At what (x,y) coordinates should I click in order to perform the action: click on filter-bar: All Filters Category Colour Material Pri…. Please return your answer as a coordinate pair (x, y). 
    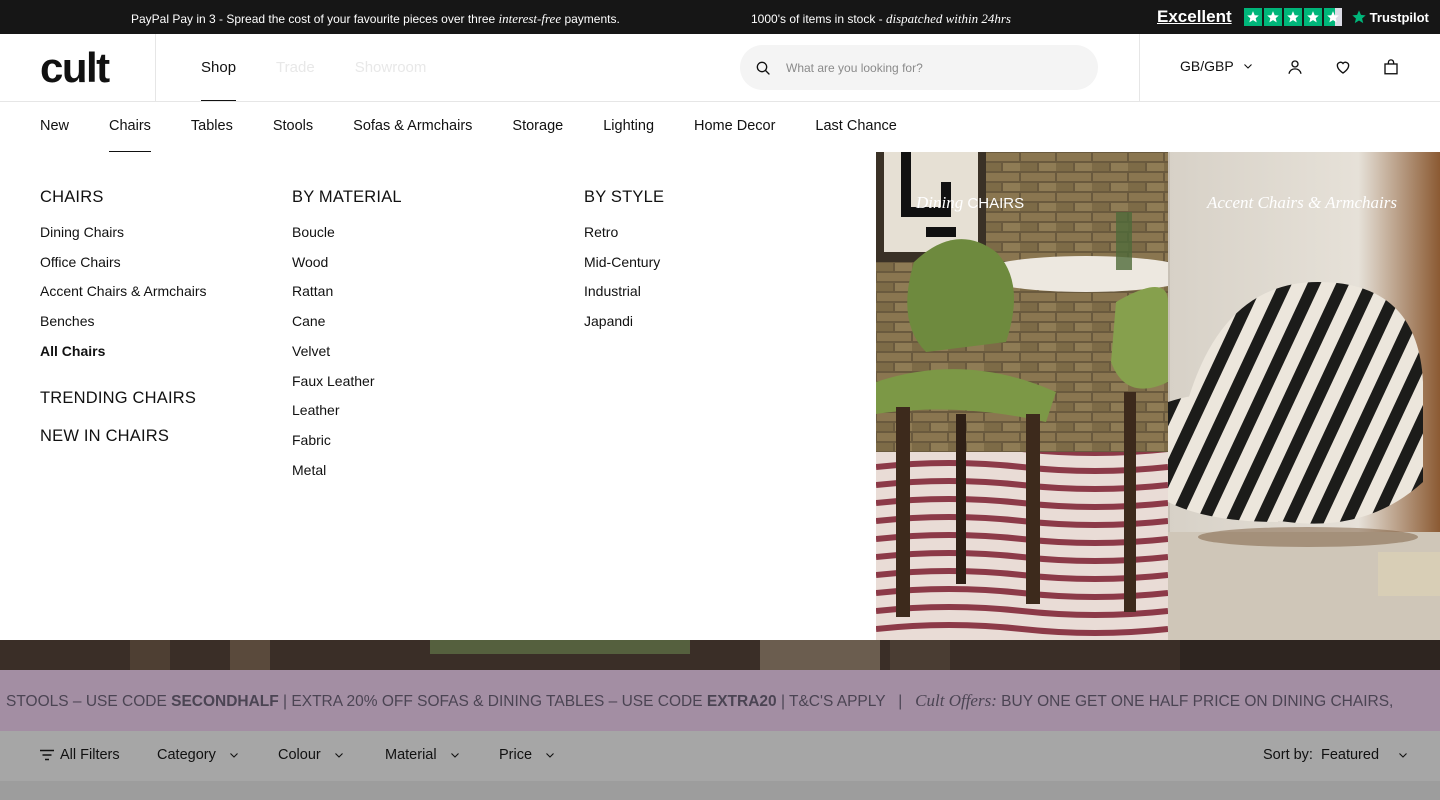
    Looking at the image, I should click on (720, 756).